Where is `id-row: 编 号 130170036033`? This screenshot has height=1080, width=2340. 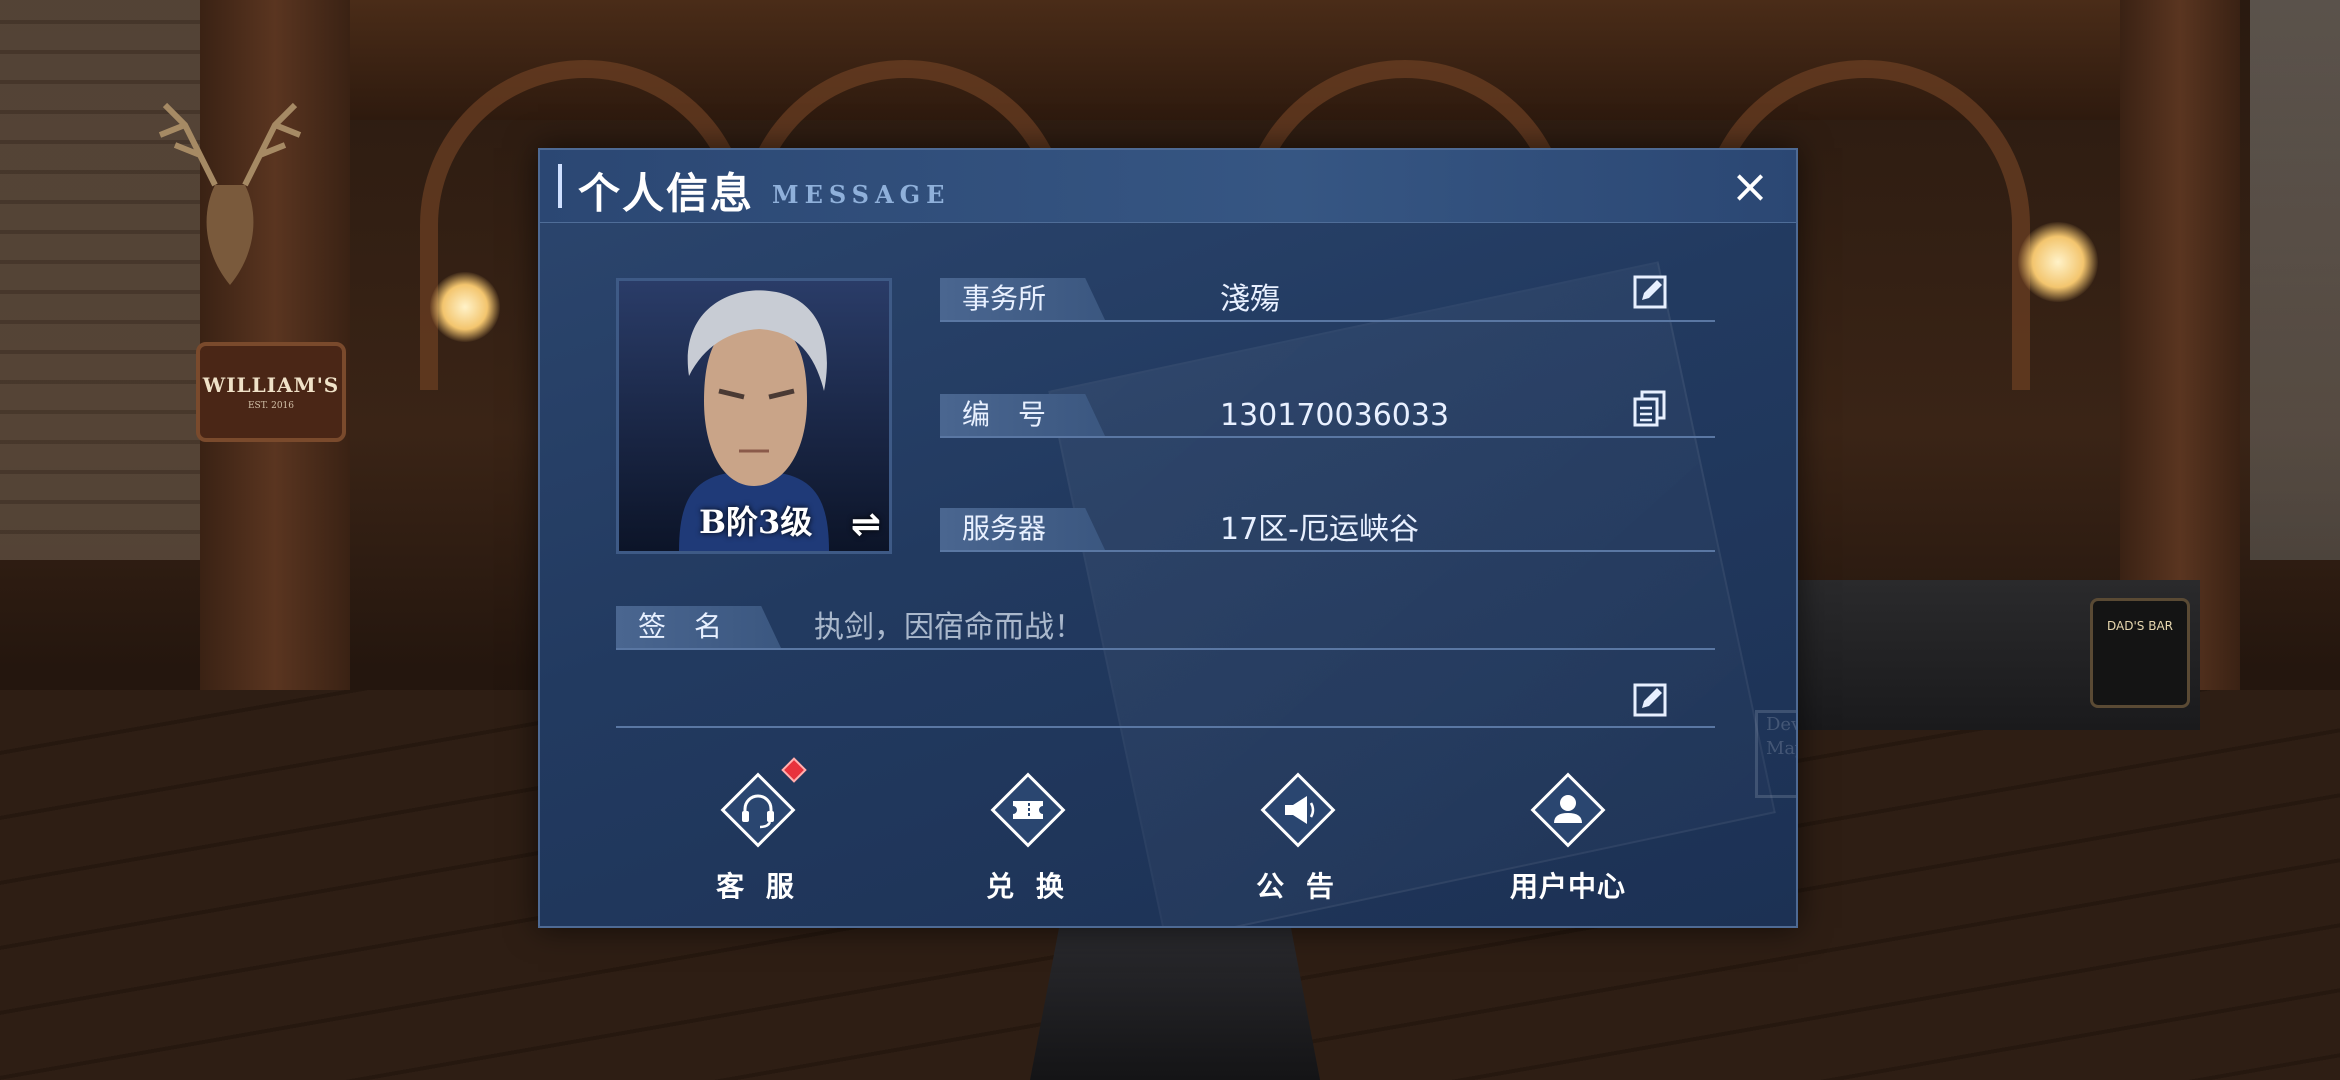 id-row: 编 号 130170036033 is located at coordinates (1327, 414).